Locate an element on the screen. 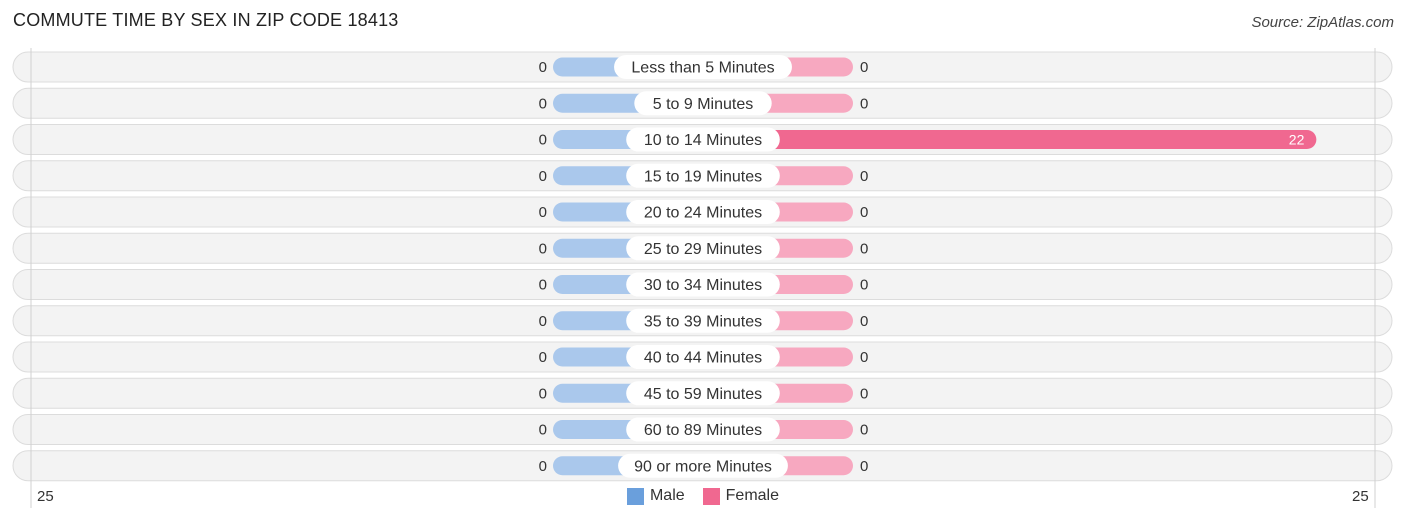 The height and width of the screenshot is (522, 1406). category-label: 90 or more Minutes is located at coordinates (703, 466).